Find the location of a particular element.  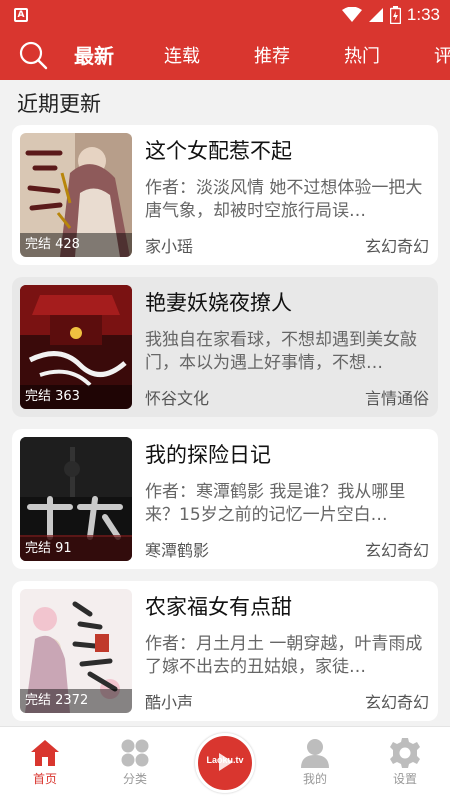

tab-settings: 设置 is located at coordinates (405, 762).